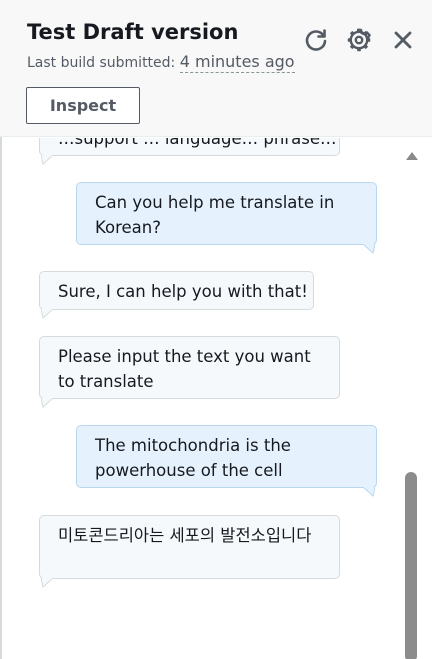 The height and width of the screenshot is (659, 432). Describe the element at coordinates (133, 32) in the screenshot. I see `page-title: Test Draft version` at that location.